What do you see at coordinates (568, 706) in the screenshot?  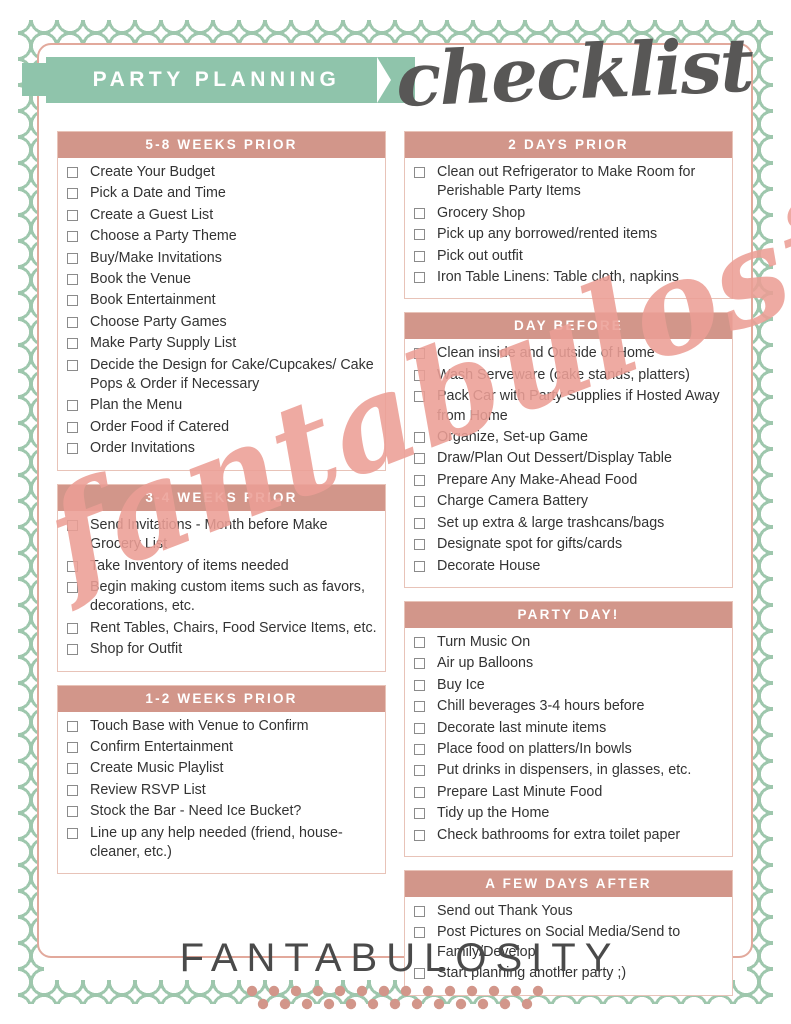 I see `checklist-item: Chill beverages 3-4 hours before` at bounding box center [568, 706].